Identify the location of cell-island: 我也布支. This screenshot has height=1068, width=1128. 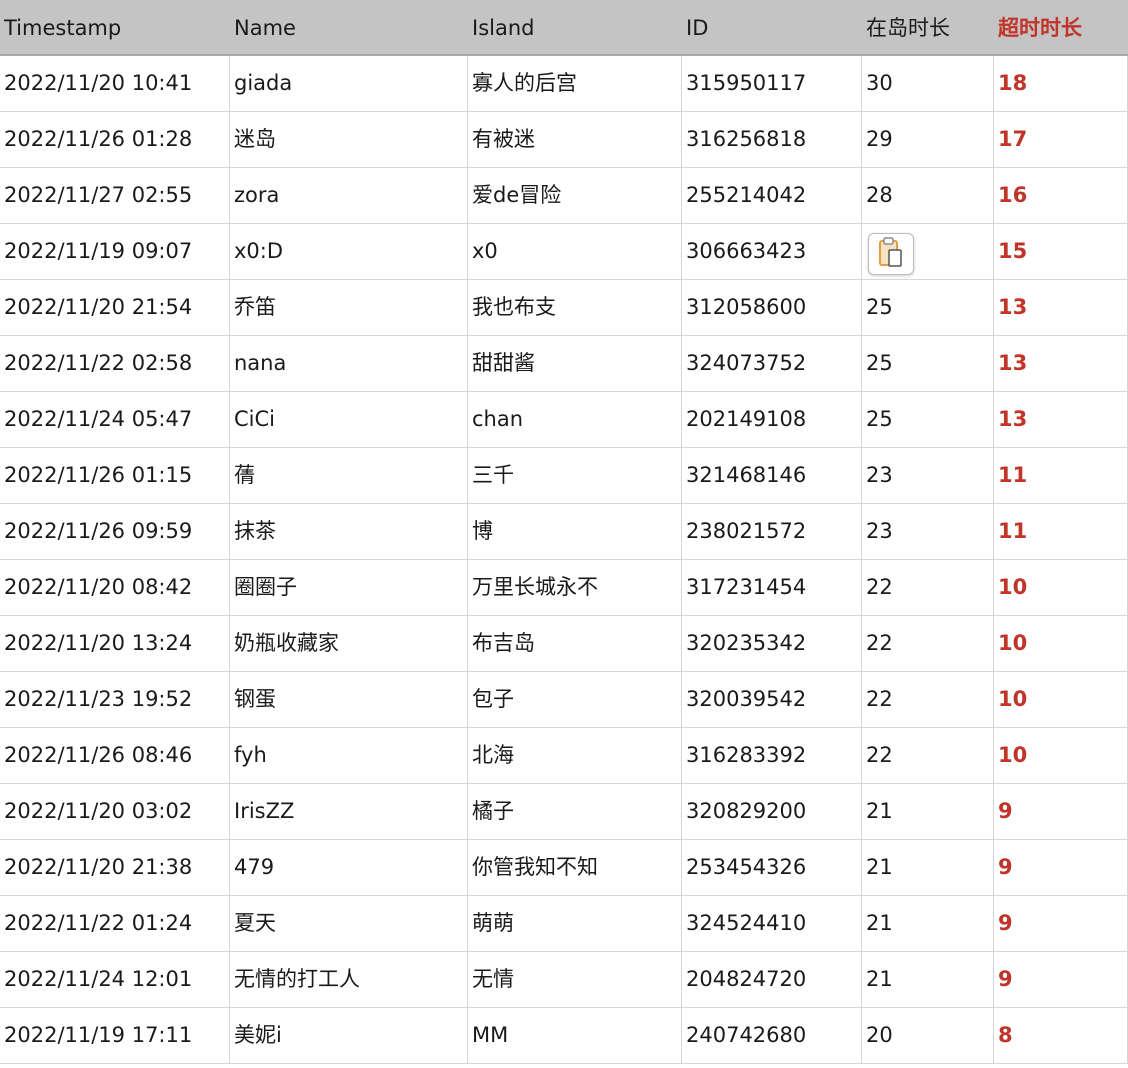
(575, 307).